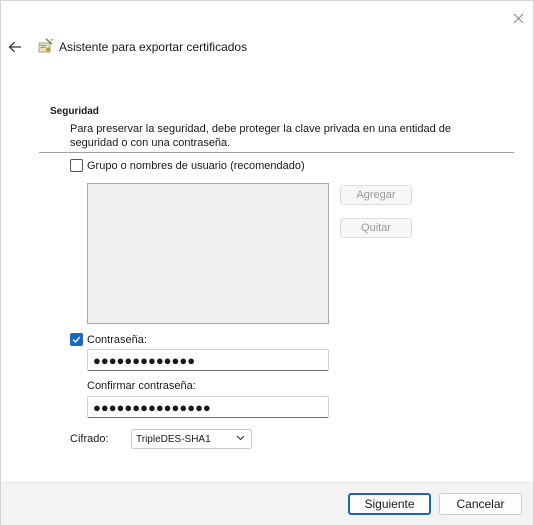 This screenshot has width=534, height=525. What do you see at coordinates (208, 253) in the screenshot?
I see `principals-listbox` at bounding box center [208, 253].